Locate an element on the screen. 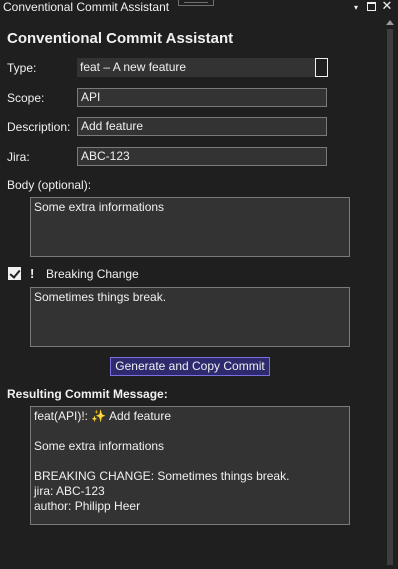 This screenshot has height=569, width=398. type-label: Type: is located at coordinates (22, 68).